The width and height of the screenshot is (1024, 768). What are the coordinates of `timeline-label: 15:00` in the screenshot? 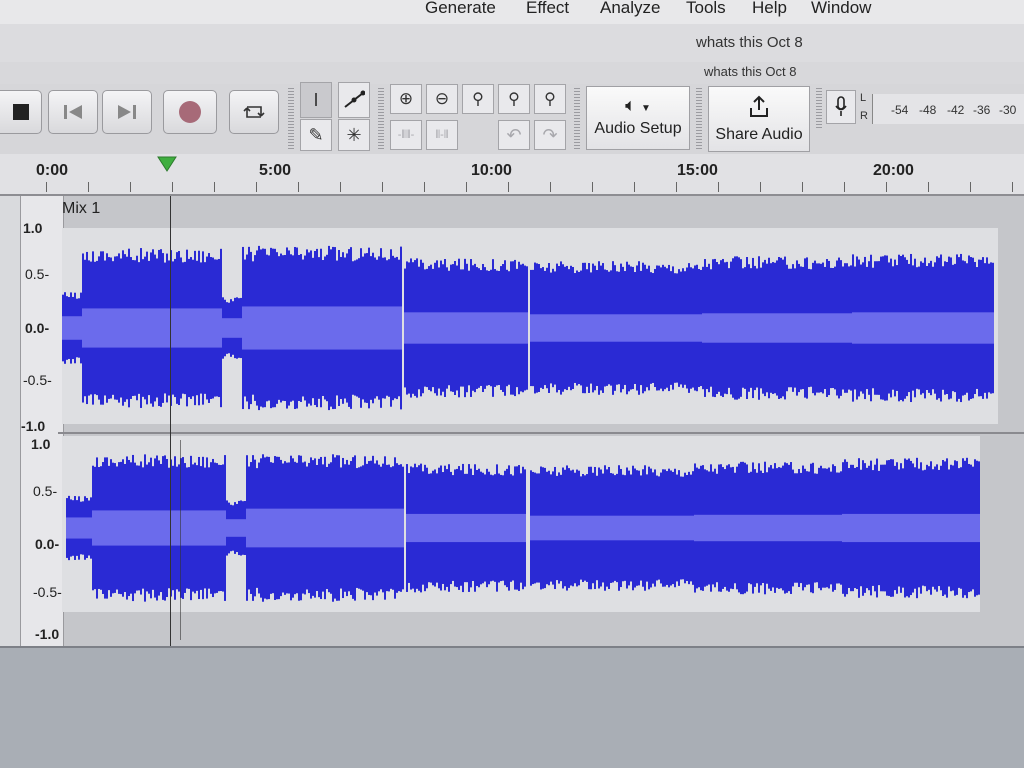 It's located at (697, 170).